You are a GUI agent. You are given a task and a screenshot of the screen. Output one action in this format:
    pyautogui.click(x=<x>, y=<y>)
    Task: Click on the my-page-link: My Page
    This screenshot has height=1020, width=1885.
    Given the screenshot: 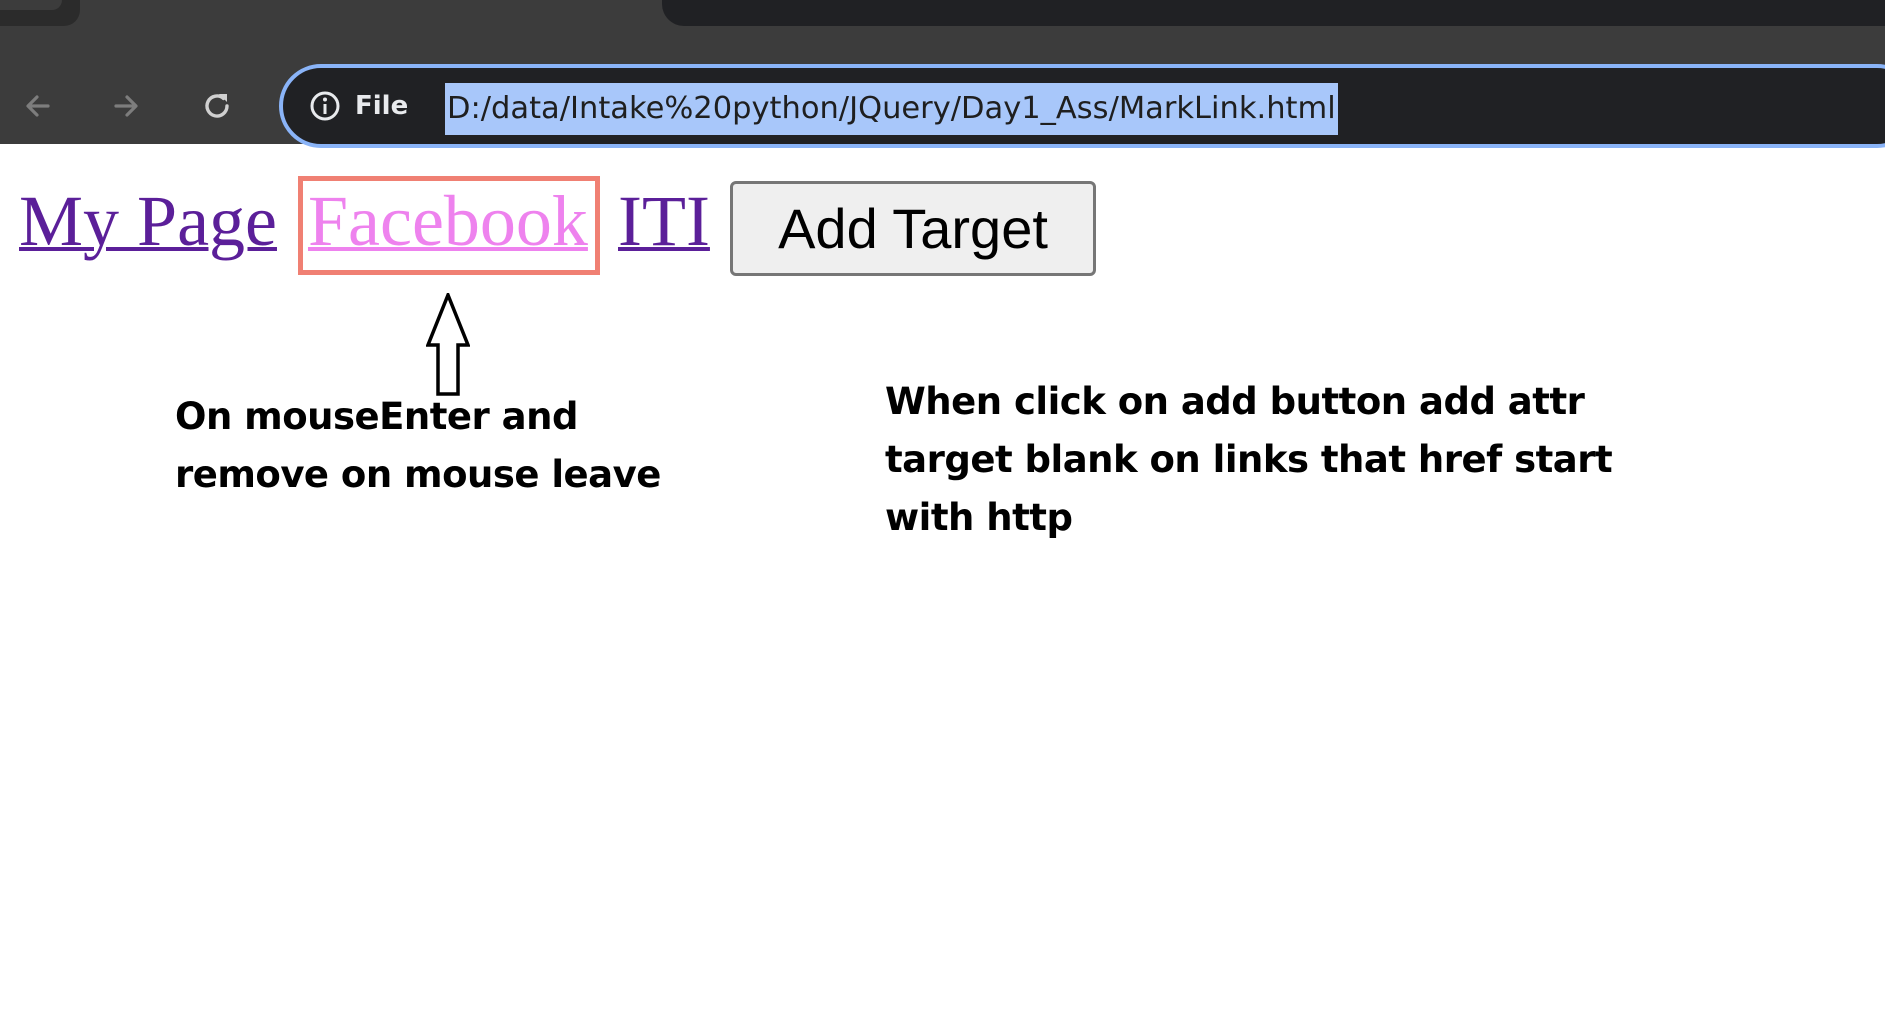 What is the action you would take?
    pyautogui.click(x=148, y=221)
    